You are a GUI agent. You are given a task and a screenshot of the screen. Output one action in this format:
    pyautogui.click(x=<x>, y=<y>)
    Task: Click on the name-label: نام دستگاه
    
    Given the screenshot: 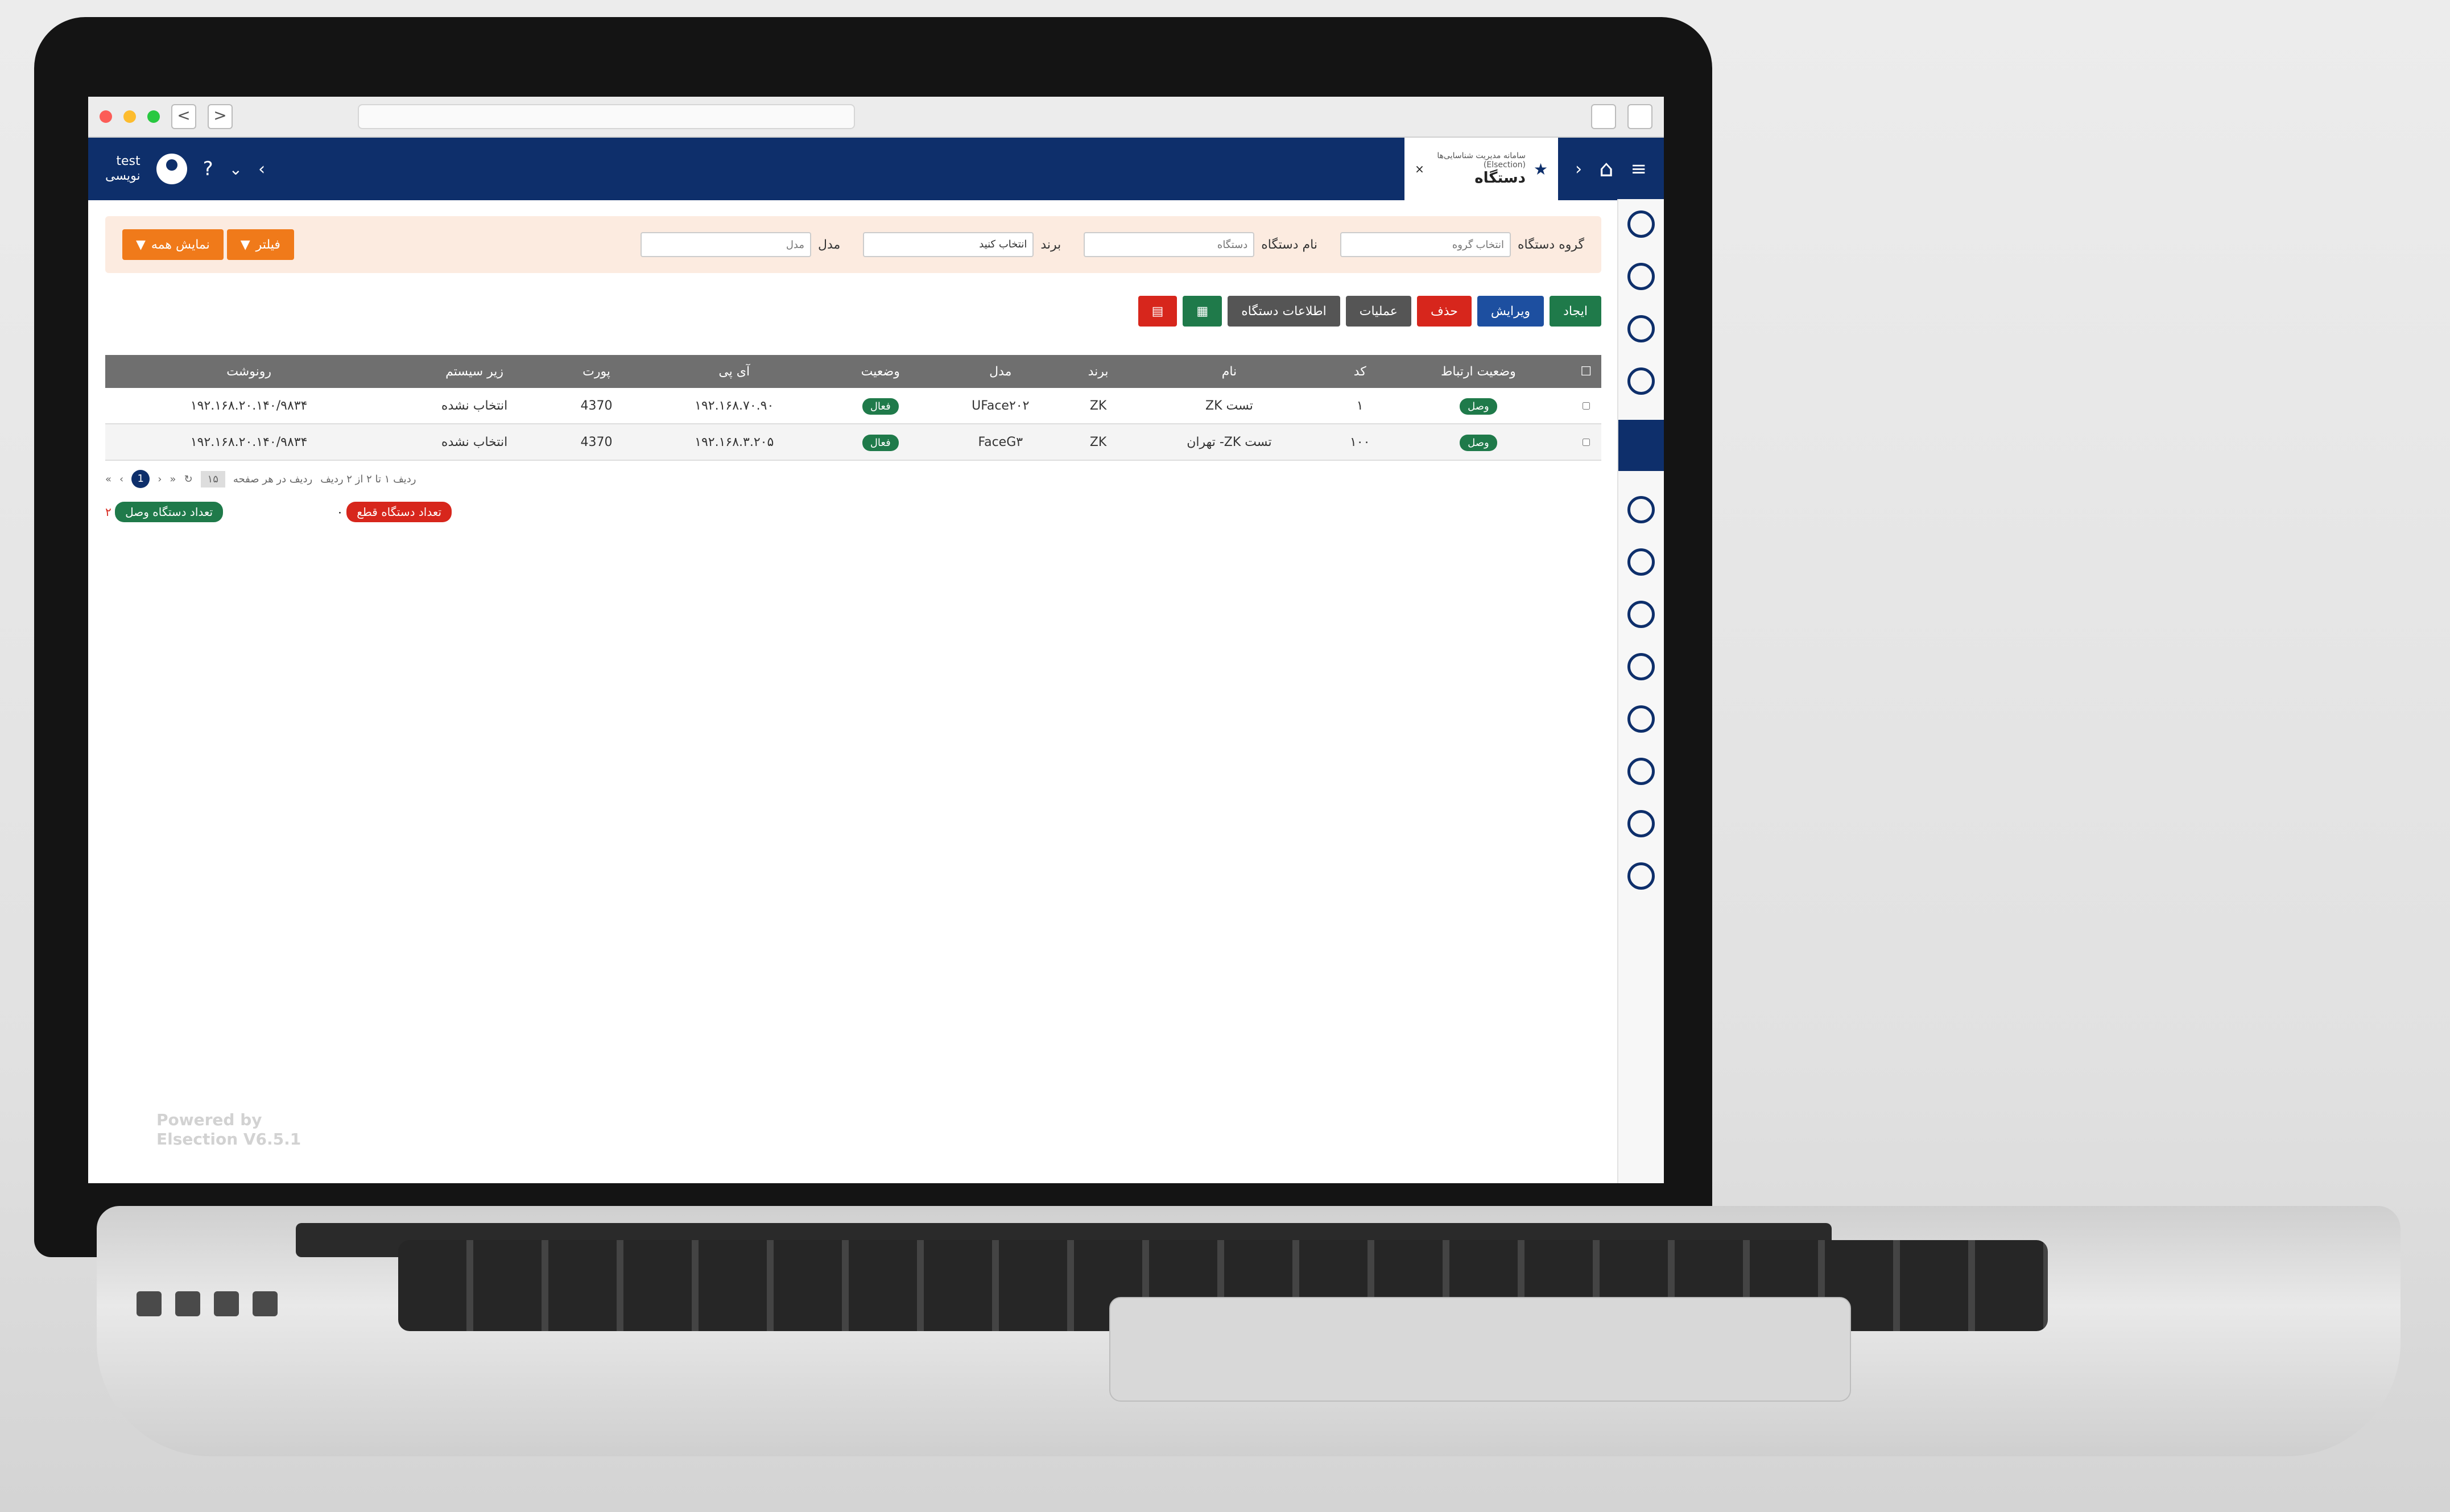 What is the action you would take?
    pyautogui.click(x=1289, y=244)
    